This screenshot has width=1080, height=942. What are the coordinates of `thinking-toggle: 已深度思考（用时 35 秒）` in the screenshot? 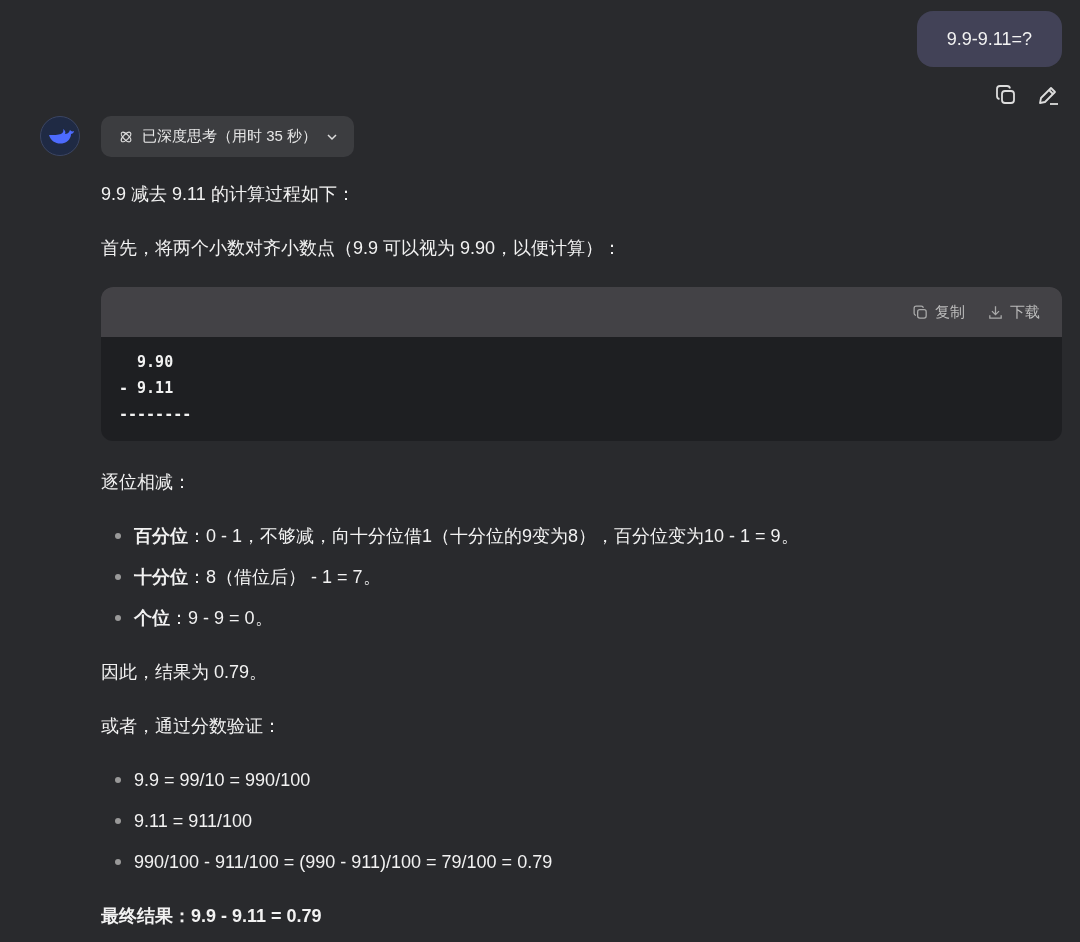 It's located at (228, 136).